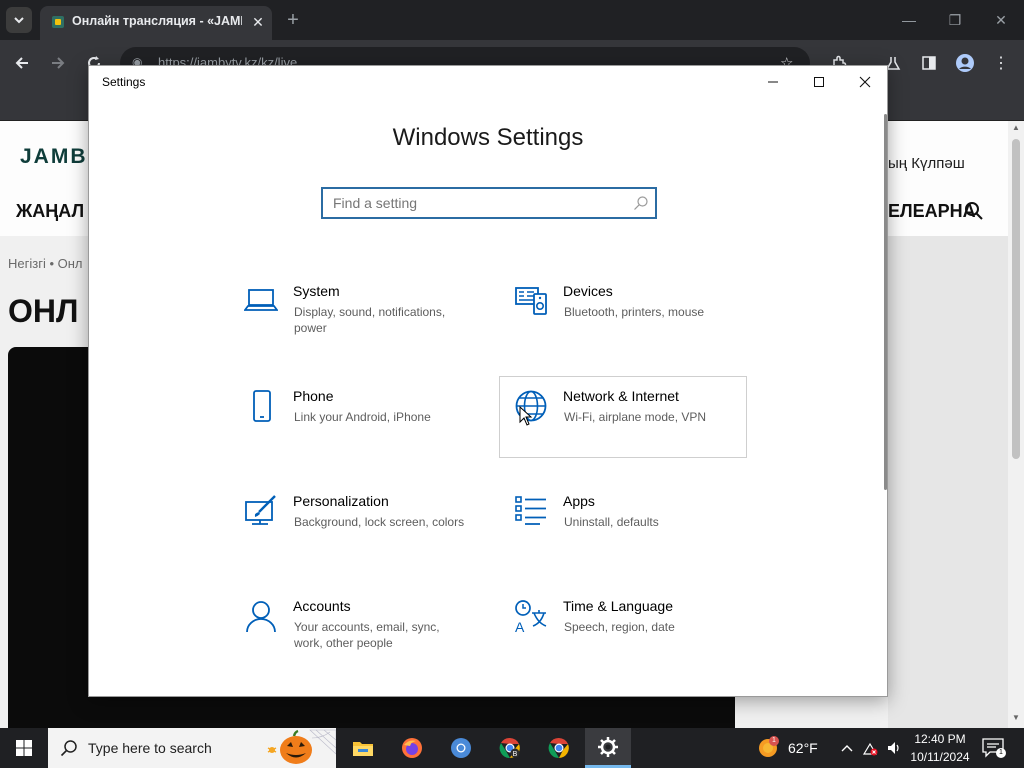  What do you see at coordinates (909, 20) in the screenshot?
I see `browser-minimize-button: —` at bounding box center [909, 20].